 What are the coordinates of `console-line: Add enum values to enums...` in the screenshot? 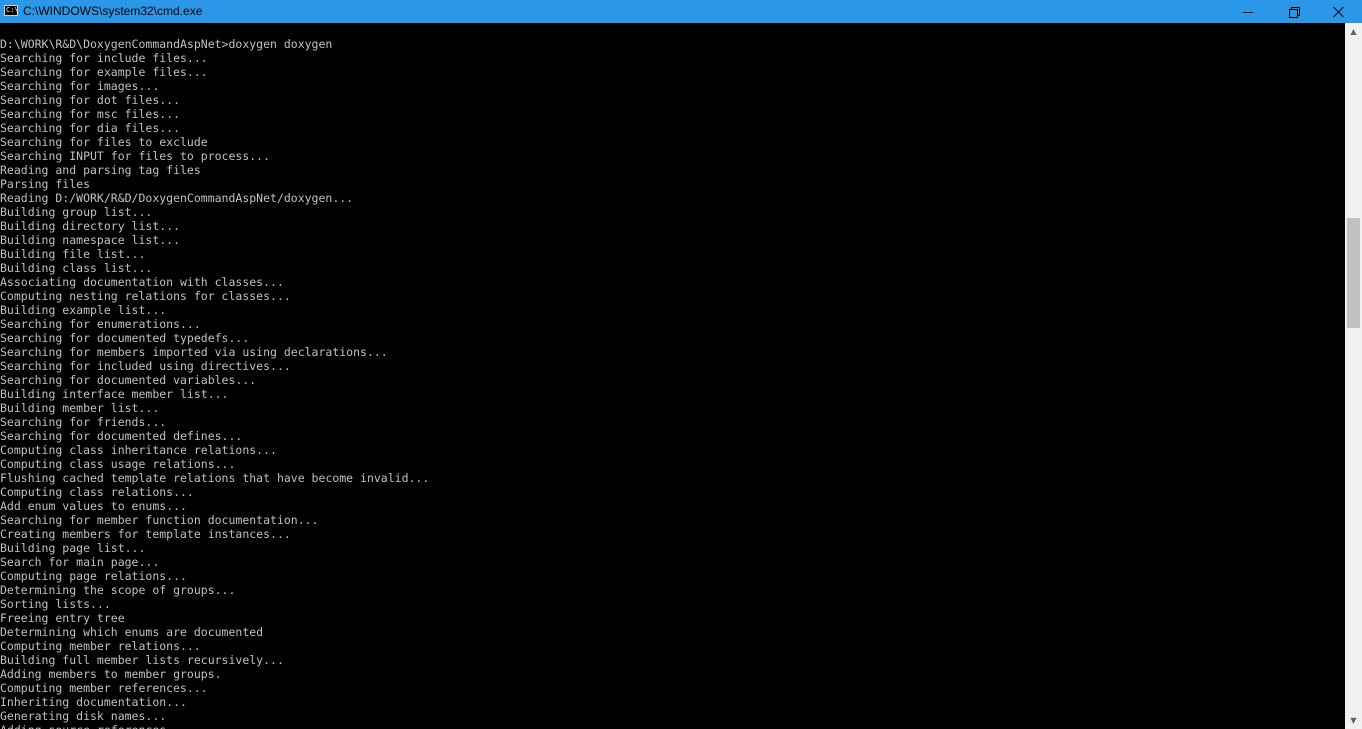 It's located at (93, 506).